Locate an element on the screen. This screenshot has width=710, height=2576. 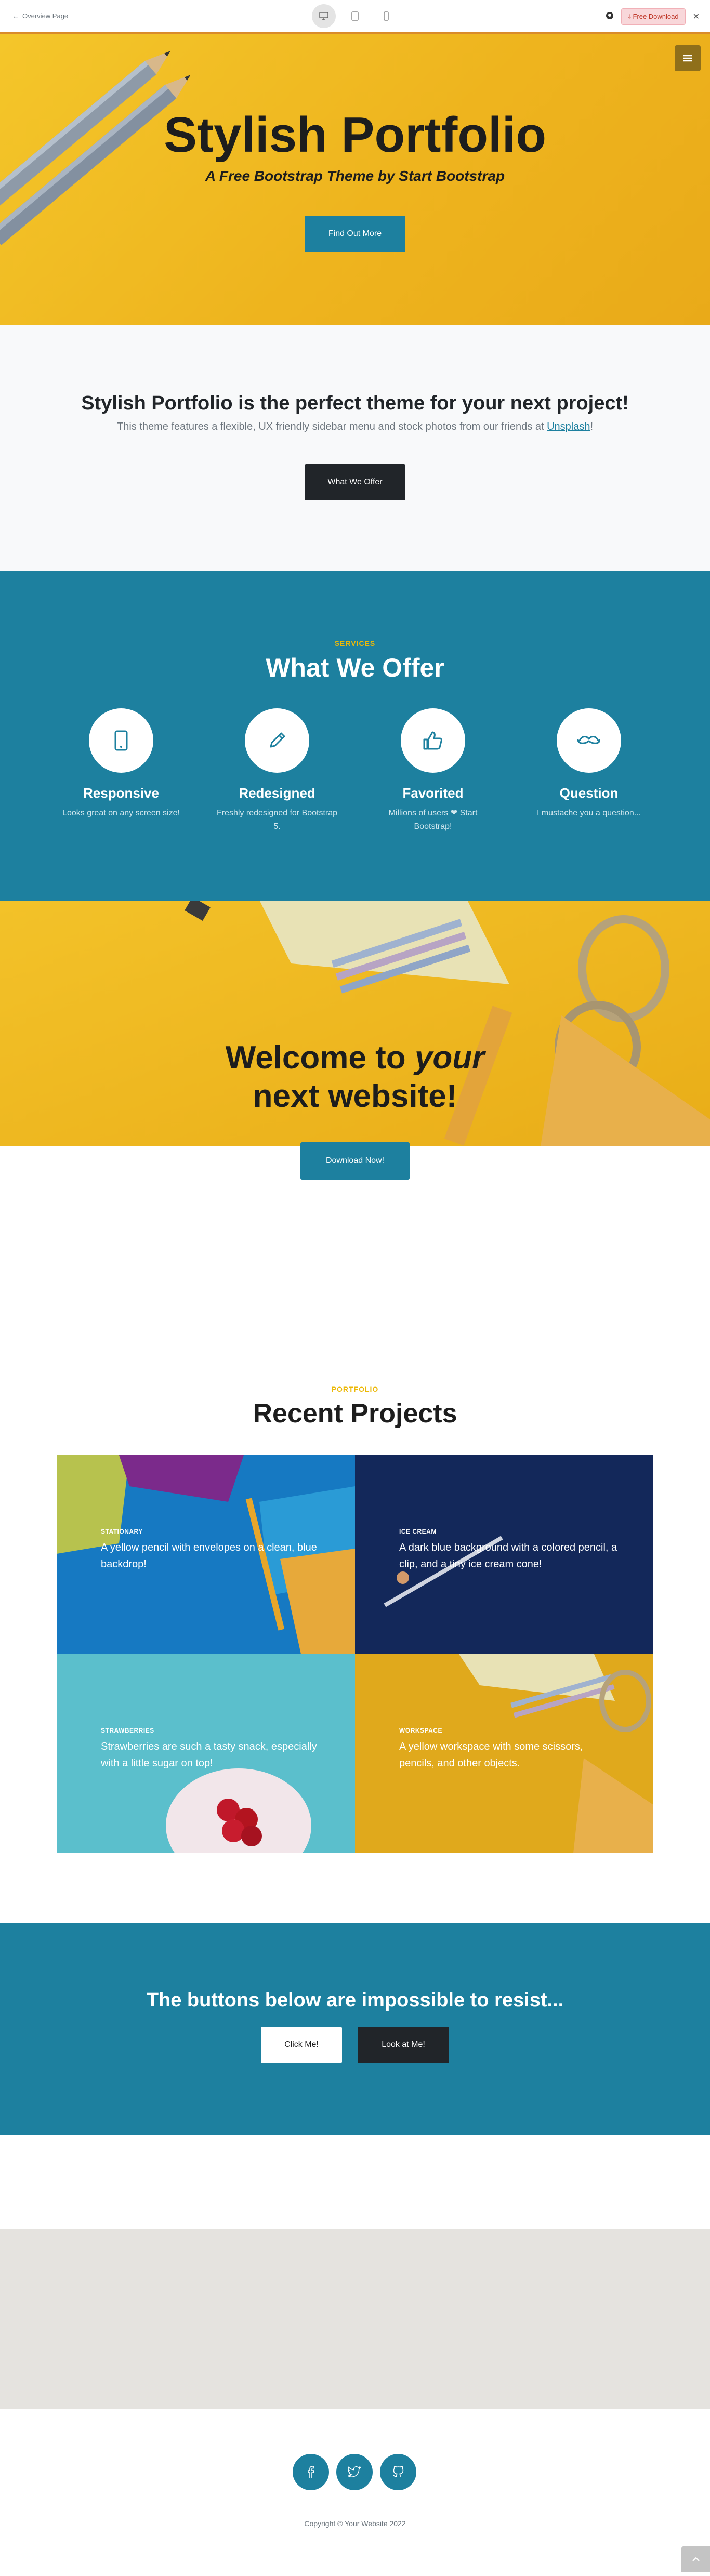
pencil-icon is located at coordinates (277, 740).